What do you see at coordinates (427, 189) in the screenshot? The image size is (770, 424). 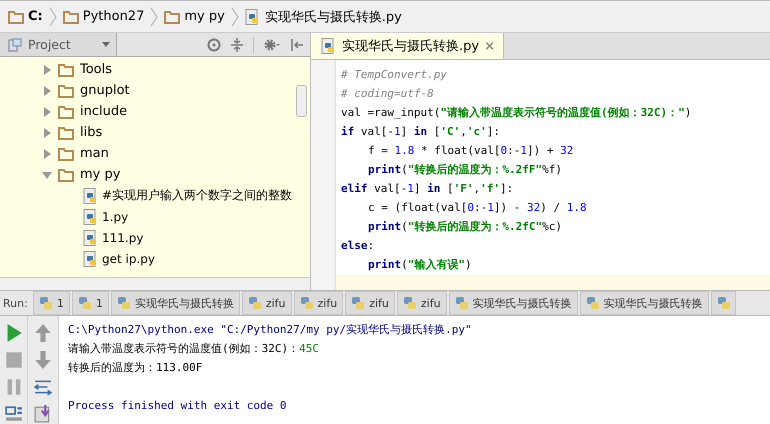 I see `code-line: elif val[-1] in ['F','f']:` at bounding box center [427, 189].